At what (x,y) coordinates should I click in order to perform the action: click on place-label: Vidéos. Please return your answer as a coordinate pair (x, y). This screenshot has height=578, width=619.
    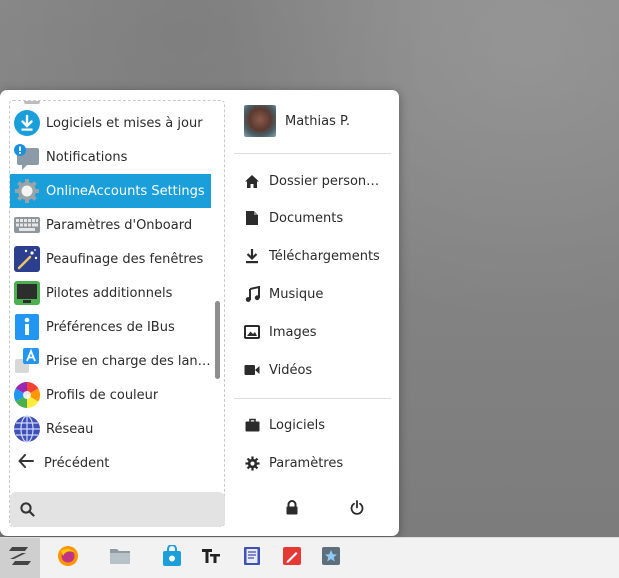
    Looking at the image, I should click on (291, 370).